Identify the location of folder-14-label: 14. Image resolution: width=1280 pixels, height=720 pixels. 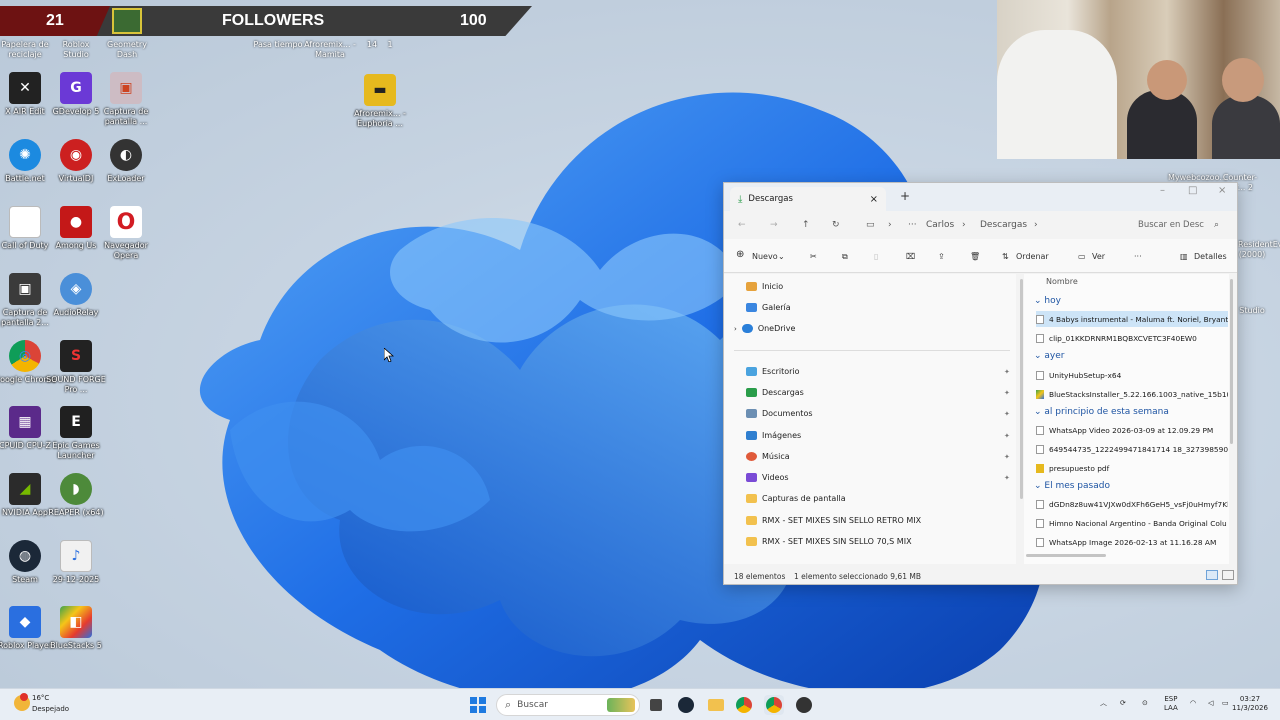
(372, 45).